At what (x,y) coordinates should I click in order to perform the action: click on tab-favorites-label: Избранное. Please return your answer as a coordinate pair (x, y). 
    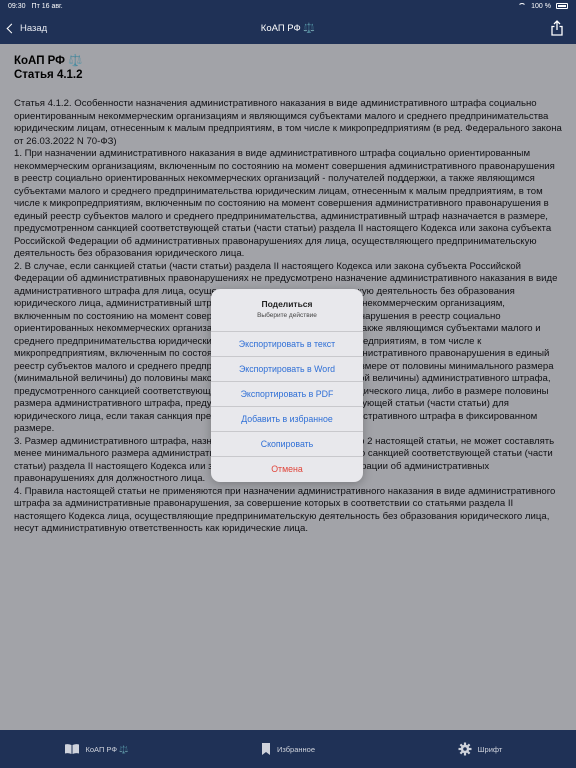
    Looking at the image, I should click on (295, 749).